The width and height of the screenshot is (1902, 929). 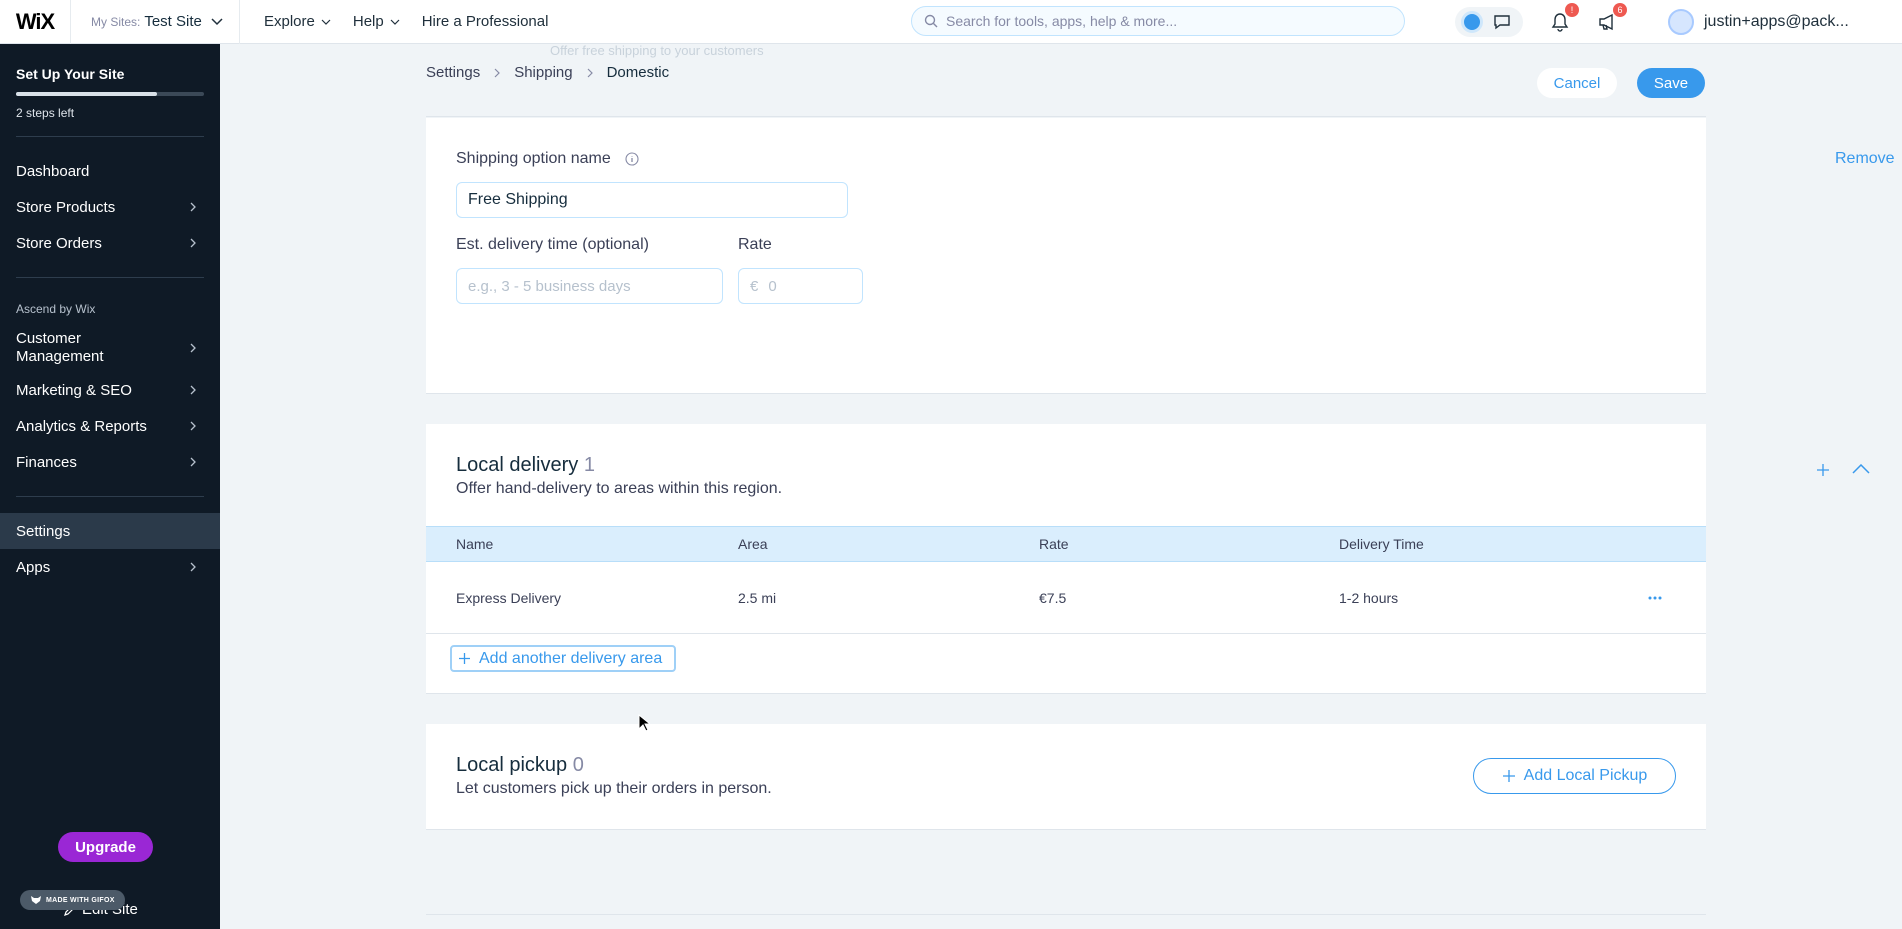 What do you see at coordinates (110, 462) in the screenshot?
I see `sidebar-item-finances: Finances` at bounding box center [110, 462].